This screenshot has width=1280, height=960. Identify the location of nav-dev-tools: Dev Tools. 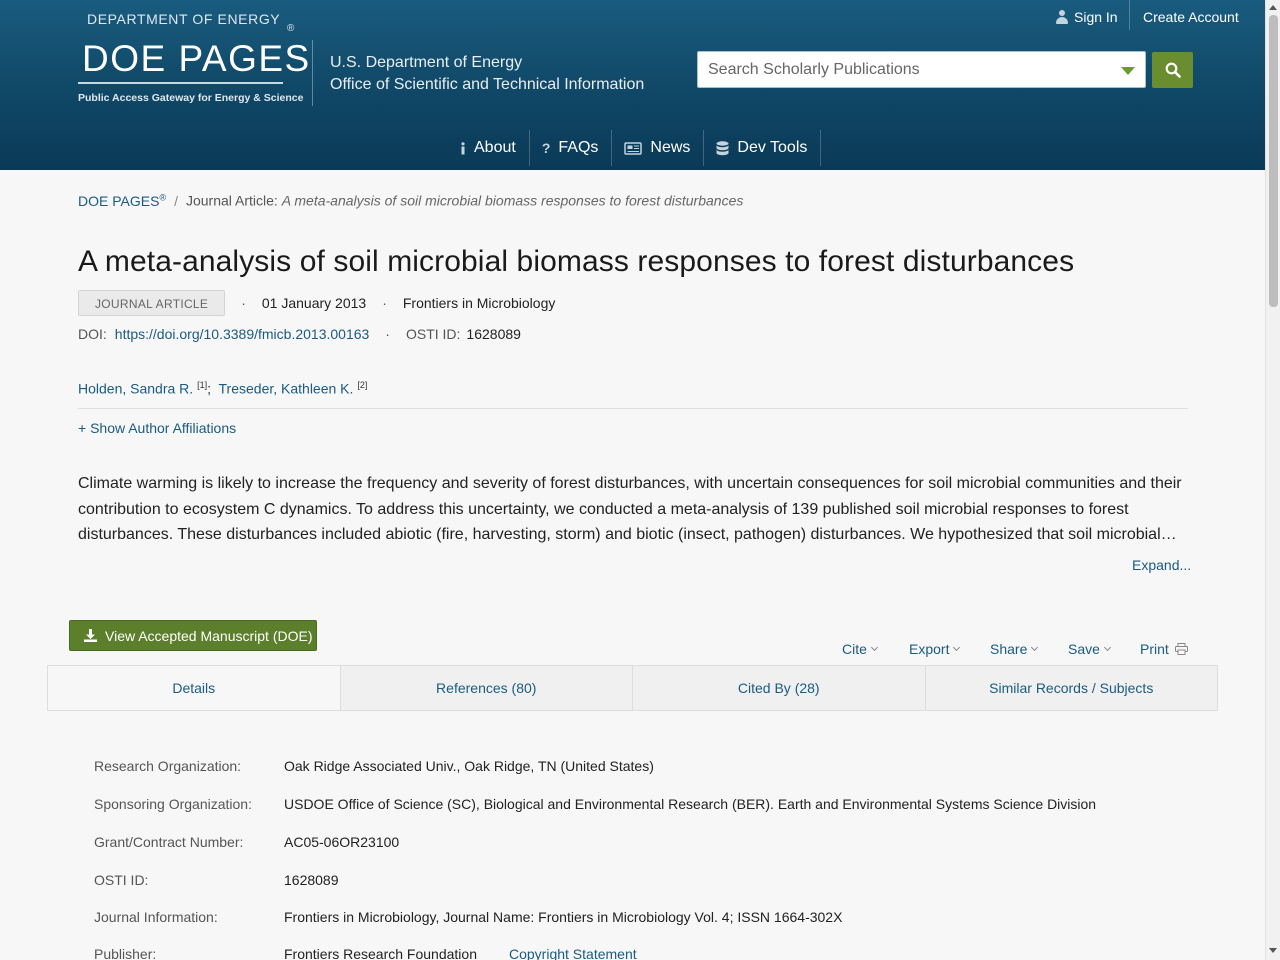
(763, 148).